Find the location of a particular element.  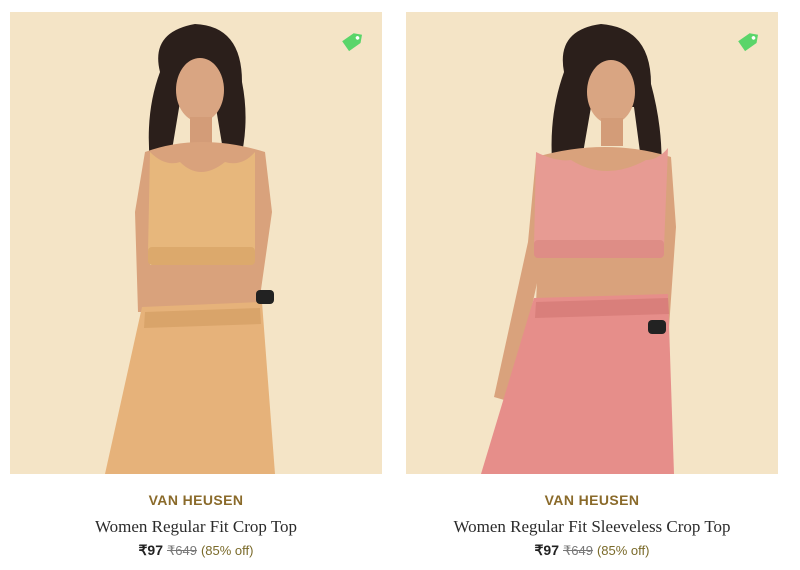

product-title: Women Regular Fit Sleeveless Crop Top is located at coordinates (592, 527).